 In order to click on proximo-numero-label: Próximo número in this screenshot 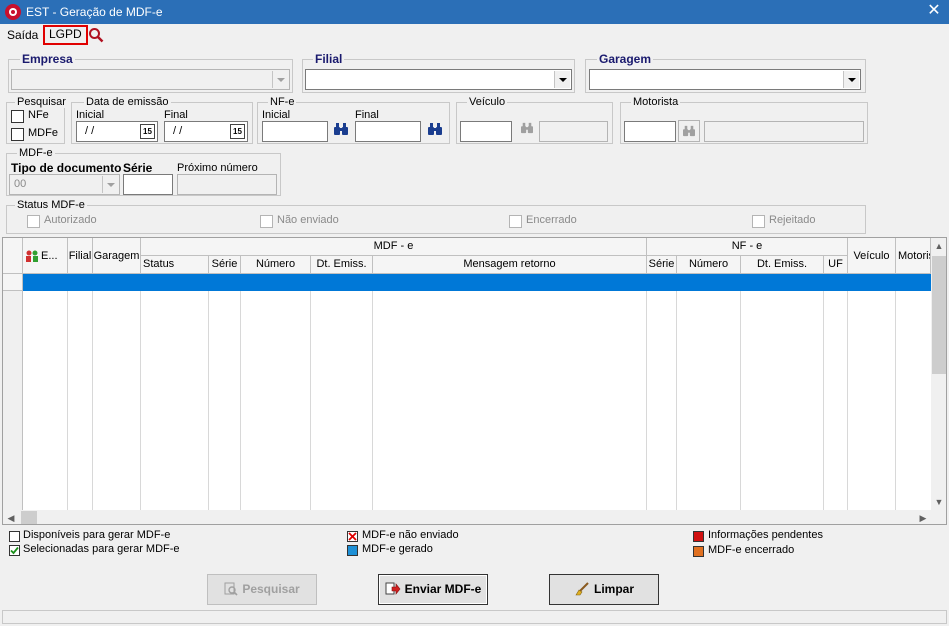, I will do `click(217, 168)`.